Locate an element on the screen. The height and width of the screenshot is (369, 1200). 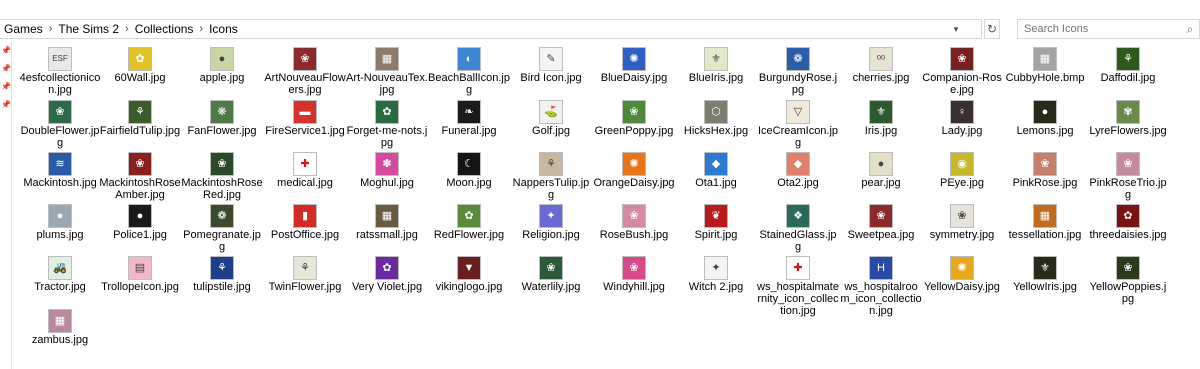
file-item: 🚜 Tractor.jpg is located at coordinates (60, 274).